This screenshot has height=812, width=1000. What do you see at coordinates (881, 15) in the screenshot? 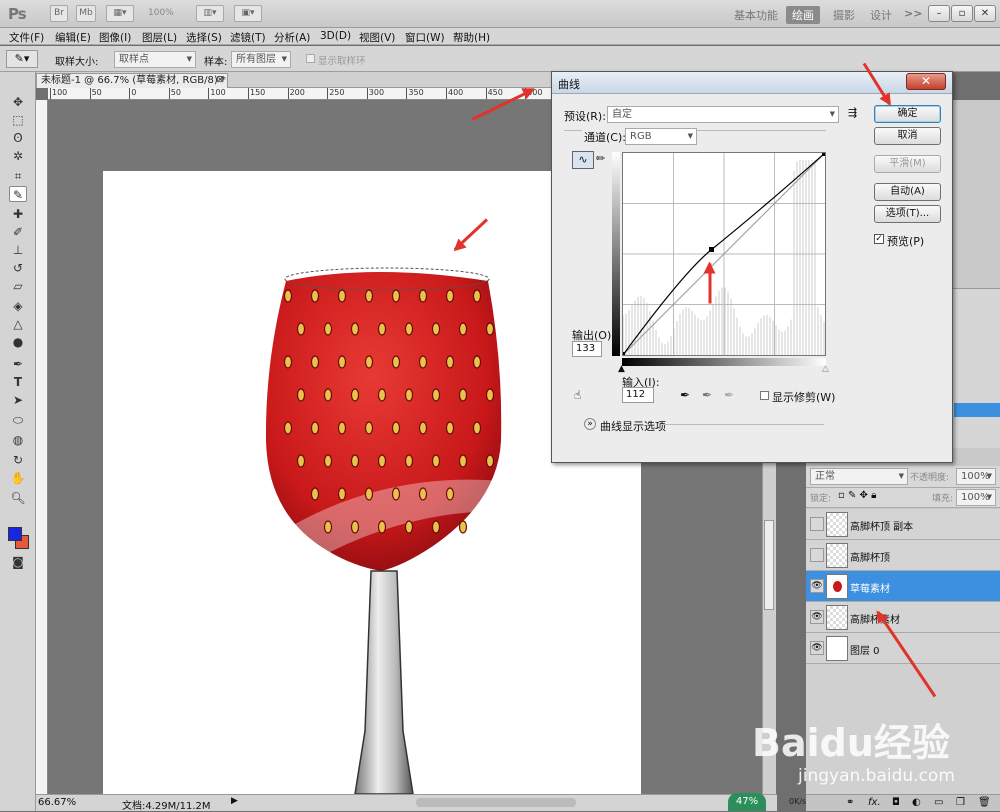
I see `workspace-design: 设计` at bounding box center [881, 15].